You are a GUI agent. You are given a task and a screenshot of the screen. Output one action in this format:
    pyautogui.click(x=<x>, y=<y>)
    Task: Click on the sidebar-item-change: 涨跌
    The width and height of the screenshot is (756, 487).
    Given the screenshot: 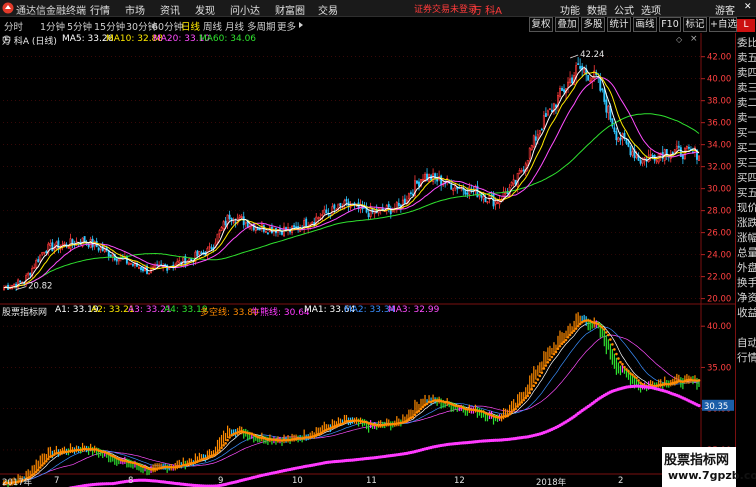 What is the action you would take?
    pyautogui.click(x=746, y=222)
    